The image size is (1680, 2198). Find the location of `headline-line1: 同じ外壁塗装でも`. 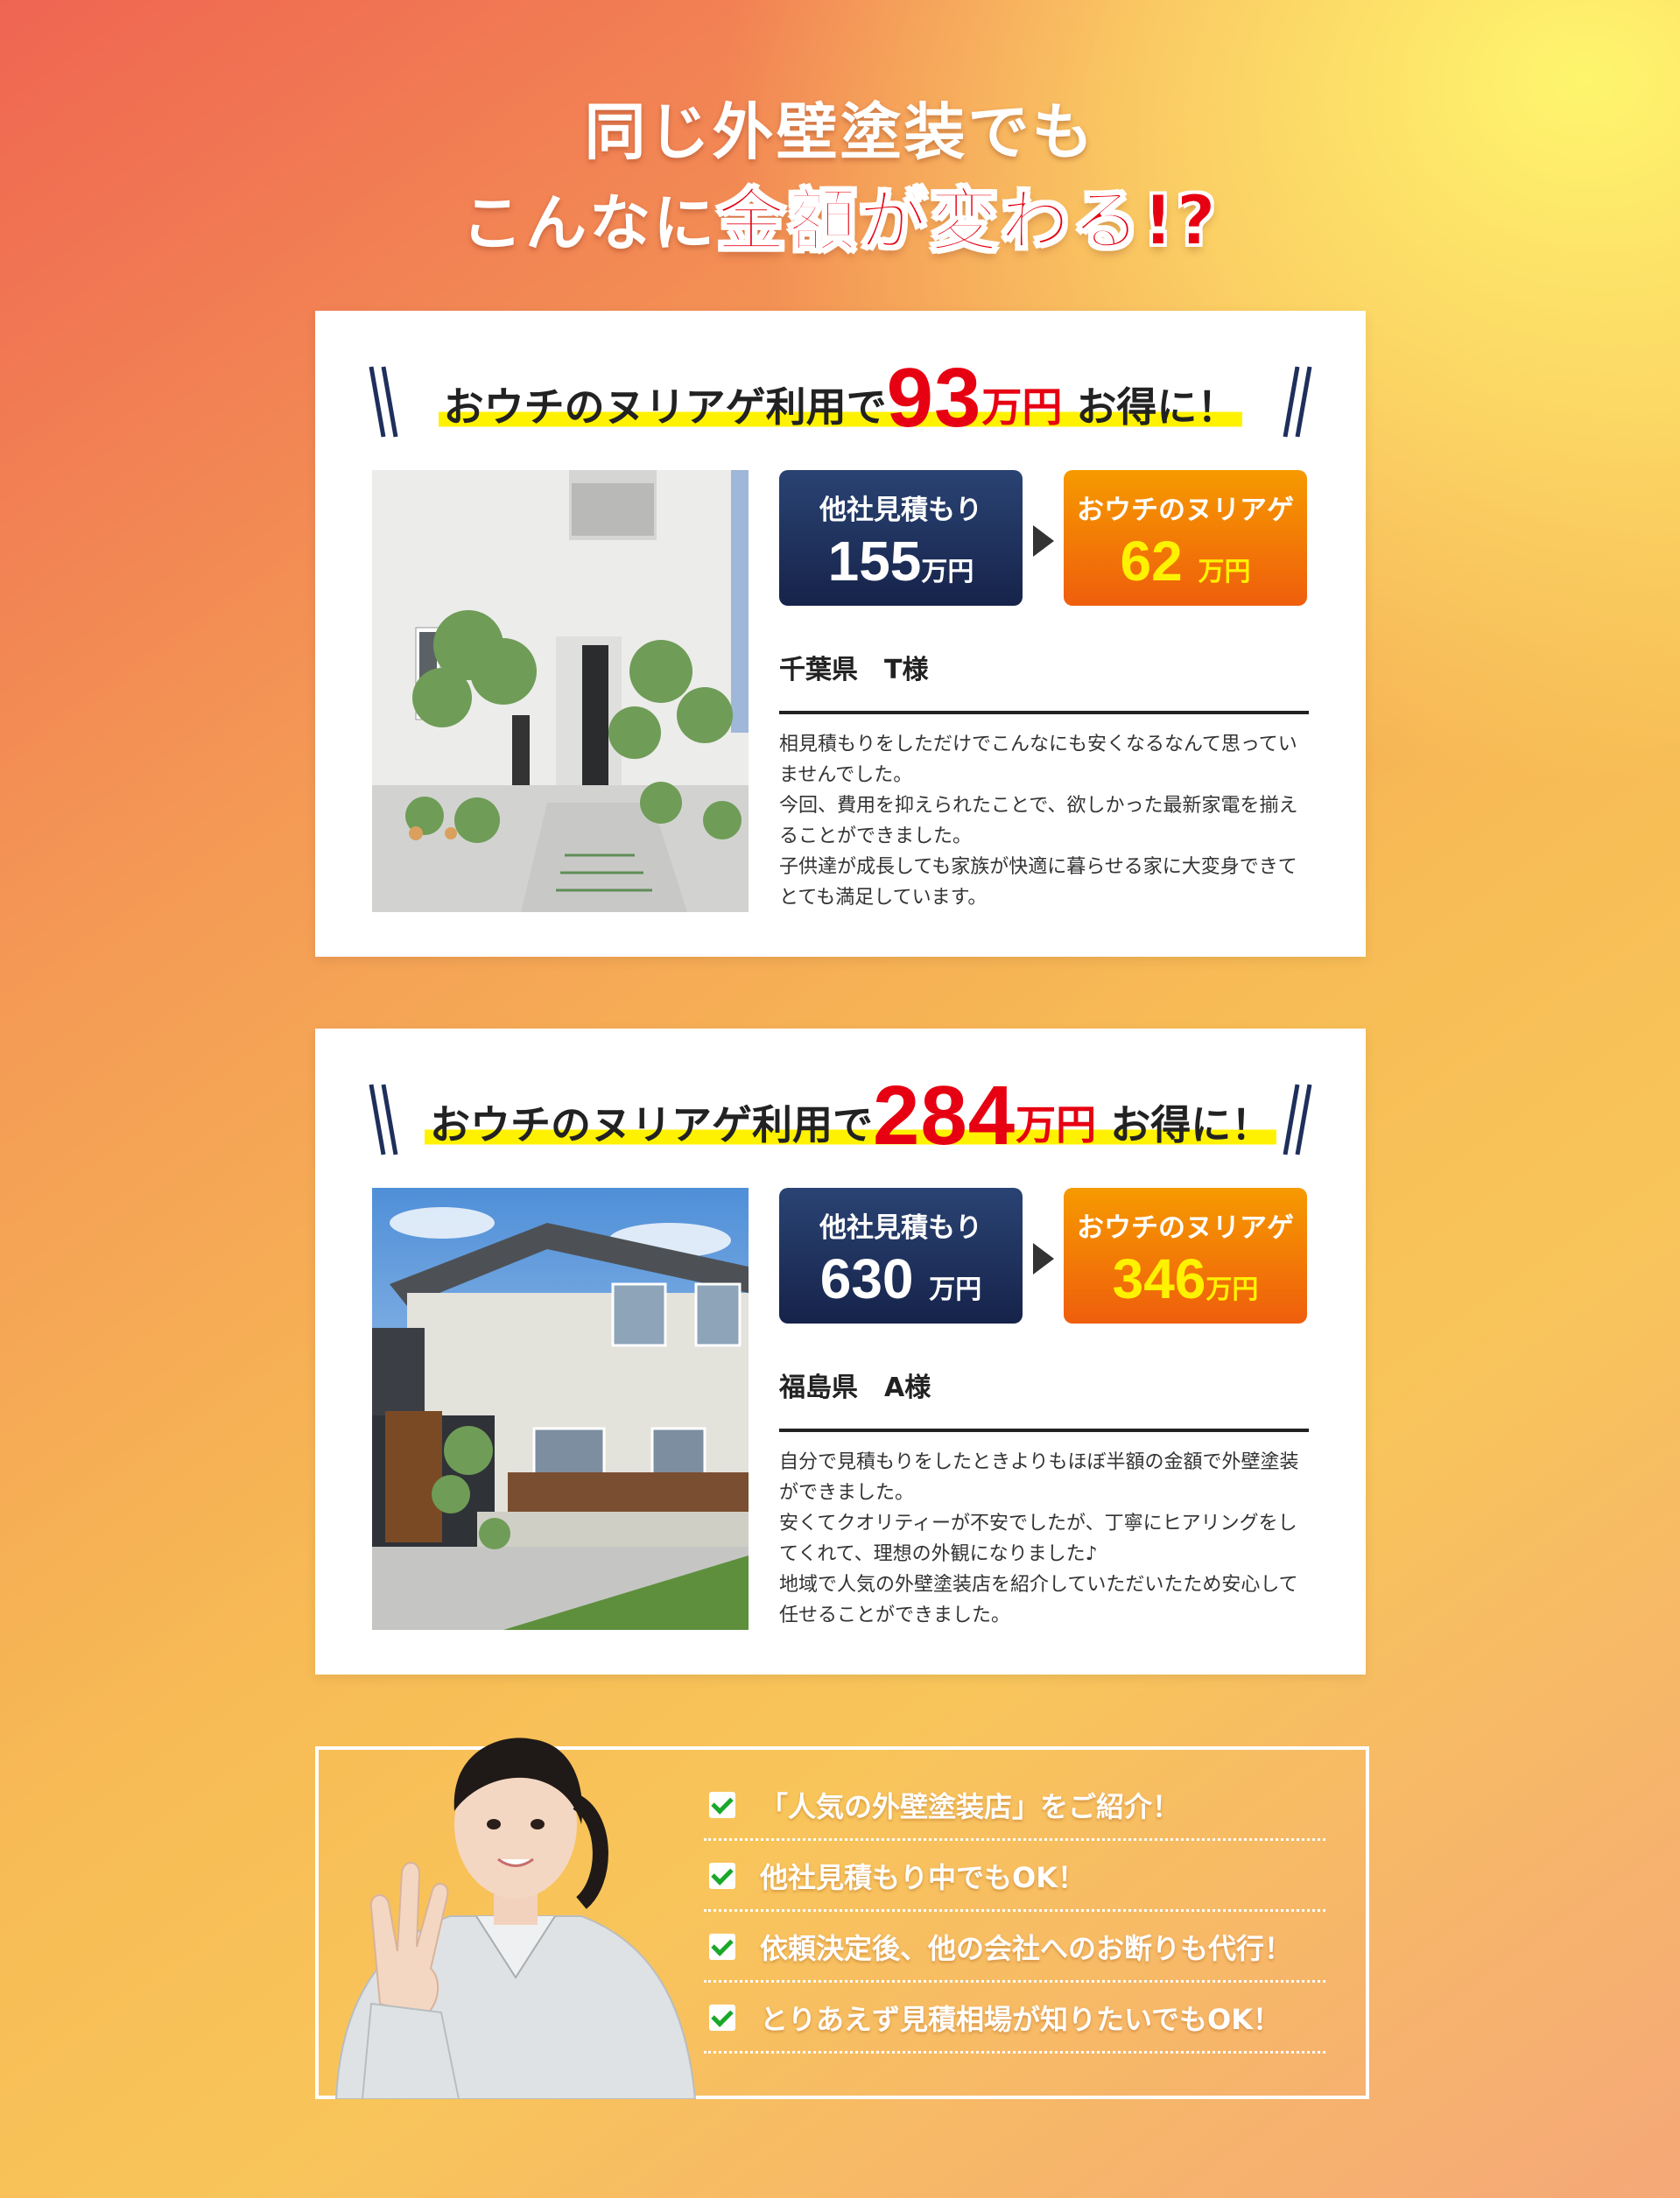

headline-line1: 同じ外壁塗装でも is located at coordinates (840, 132).